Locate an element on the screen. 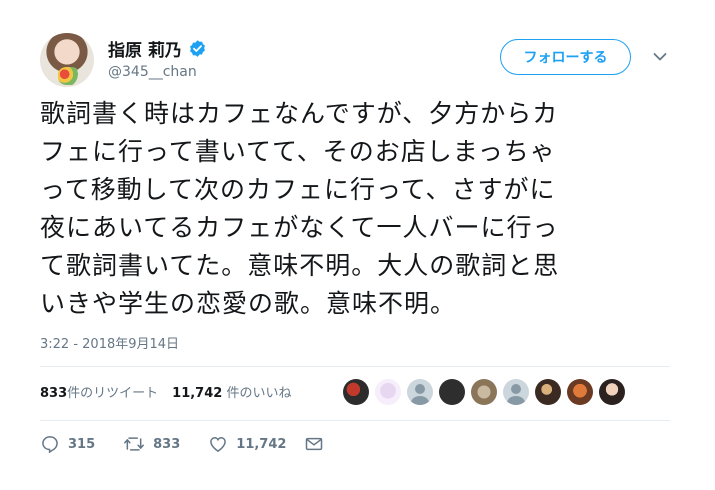  user-handle: @345__chan is located at coordinates (152, 72).